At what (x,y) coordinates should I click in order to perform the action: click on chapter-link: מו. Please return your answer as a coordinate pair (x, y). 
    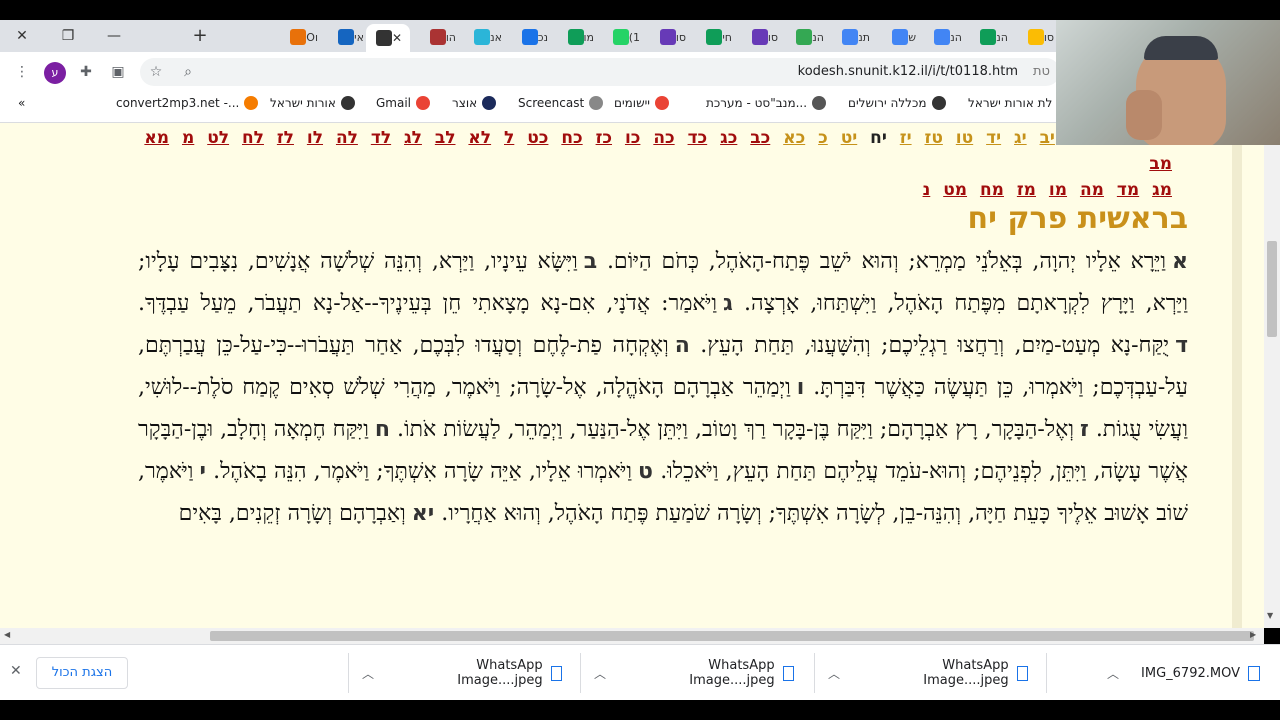
    Looking at the image, I should click on (1058, 190).